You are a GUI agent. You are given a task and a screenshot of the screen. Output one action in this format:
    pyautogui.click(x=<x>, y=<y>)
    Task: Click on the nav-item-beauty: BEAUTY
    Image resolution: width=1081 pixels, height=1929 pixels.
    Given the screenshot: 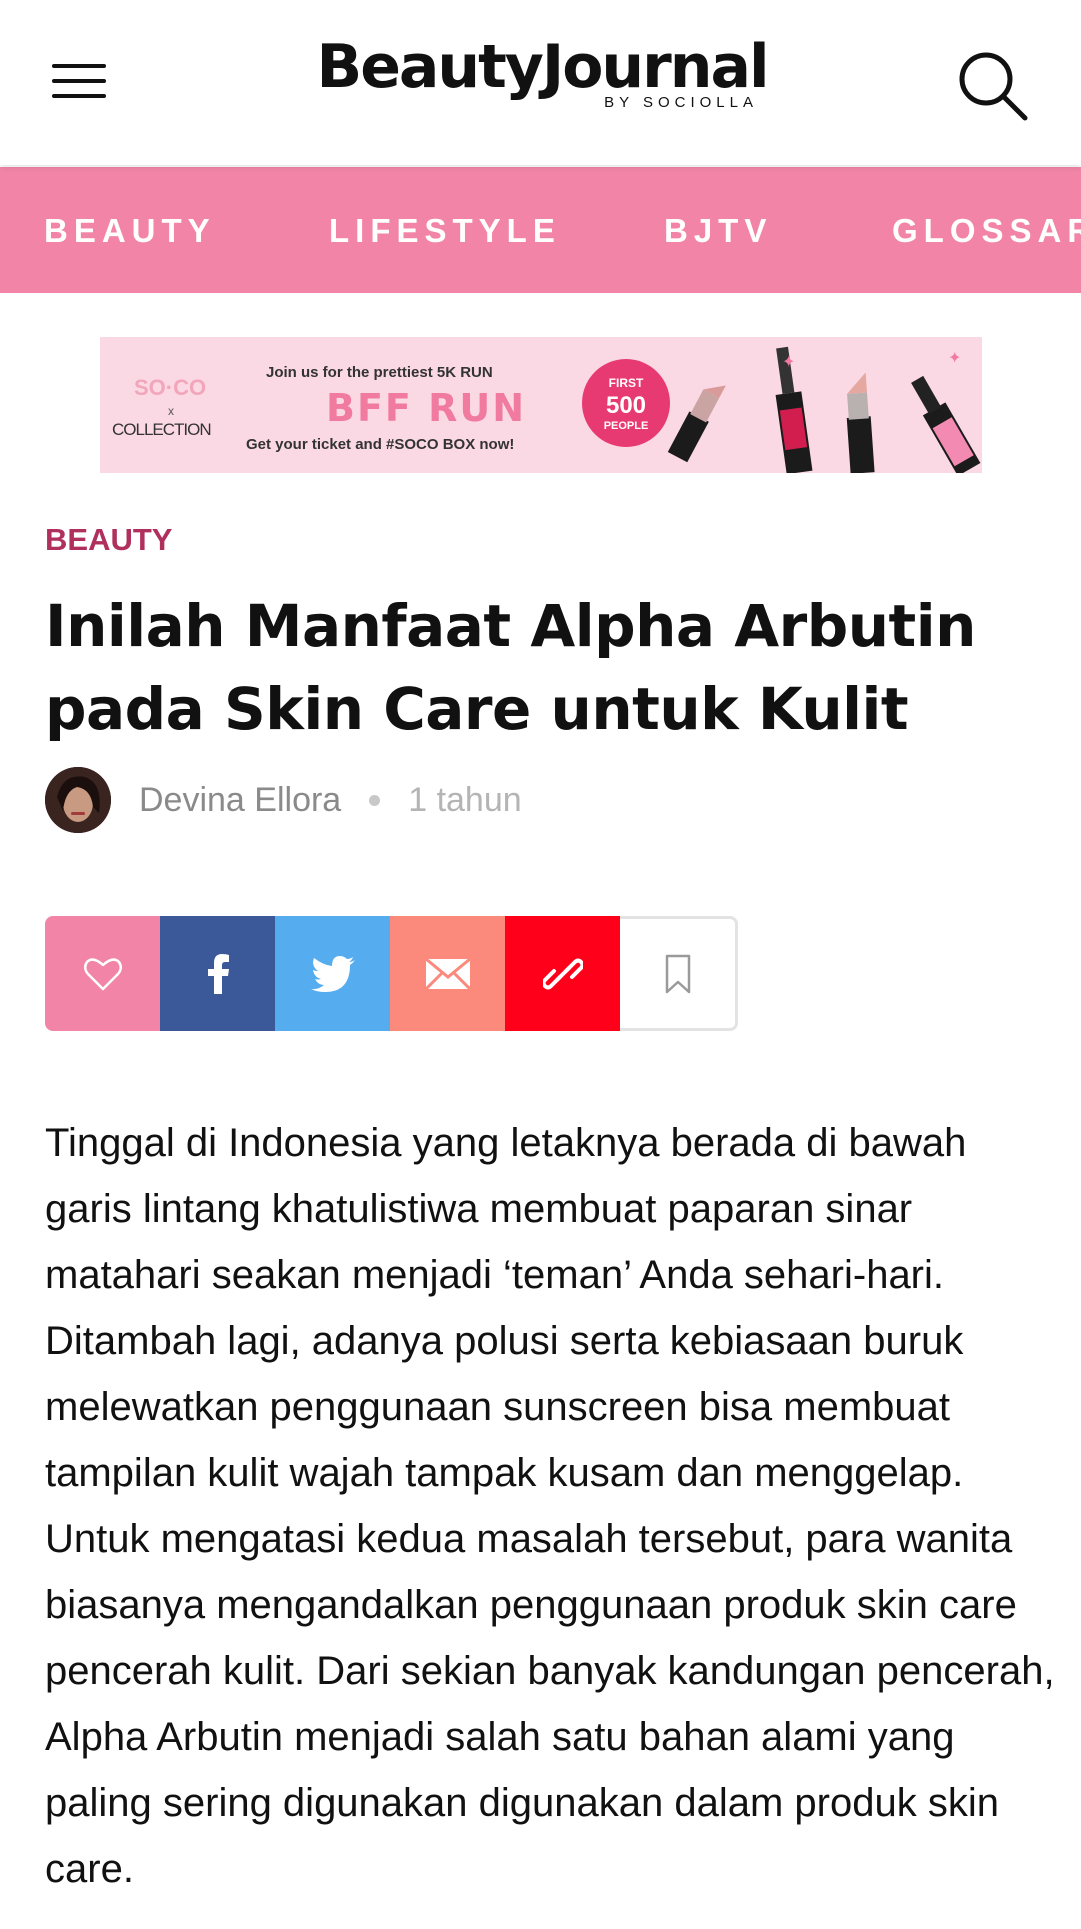 What is the action you would take?
    pyautogui.click(x=130, y=231)
    